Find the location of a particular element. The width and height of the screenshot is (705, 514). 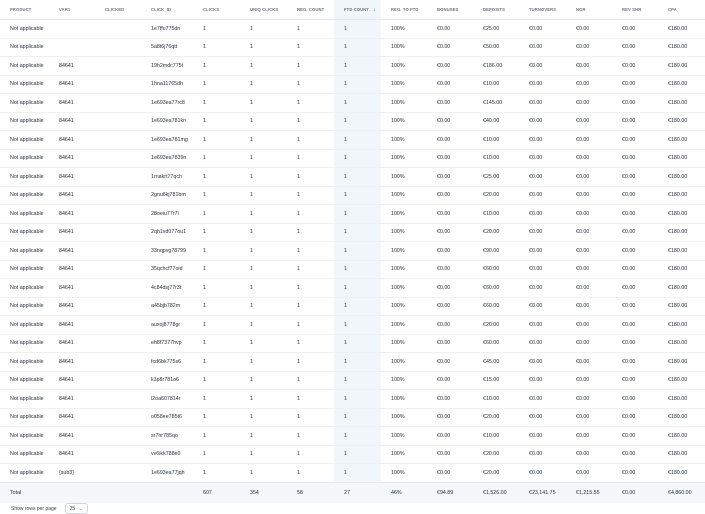

column-header-label: CPA is located at coordinates (672, 9).